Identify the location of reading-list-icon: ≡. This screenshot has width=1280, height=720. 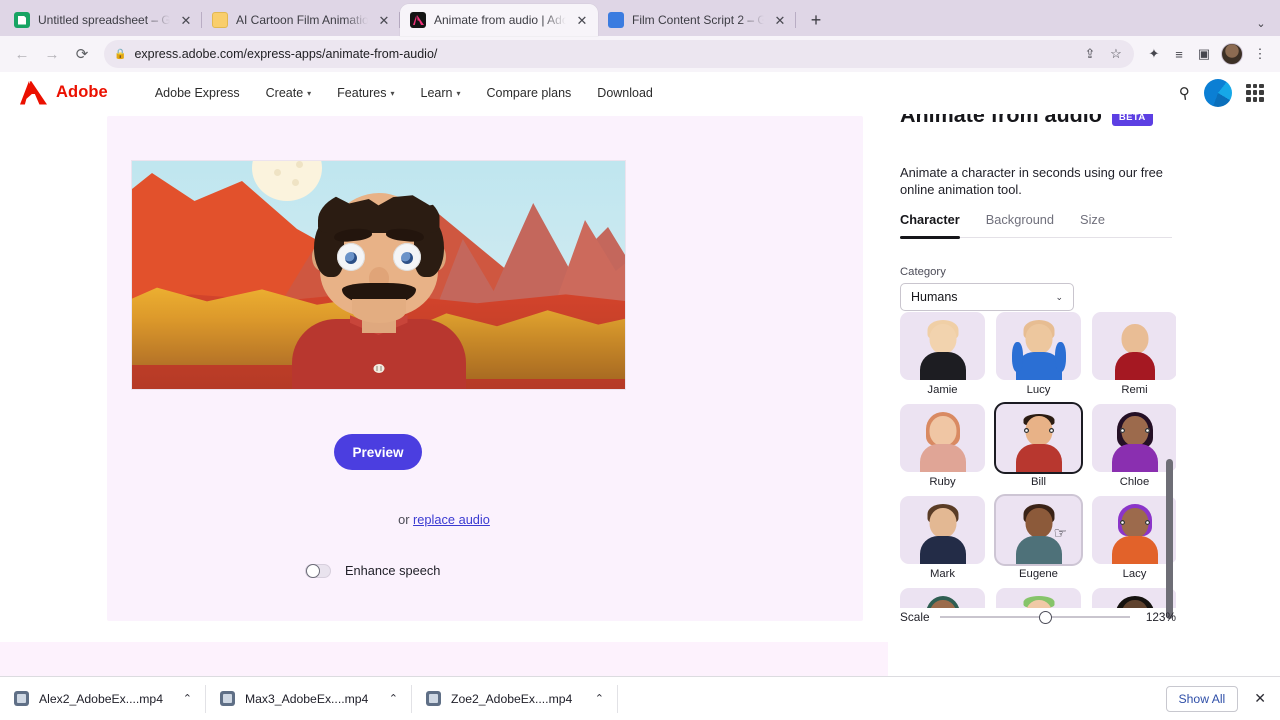
(1179, 54).